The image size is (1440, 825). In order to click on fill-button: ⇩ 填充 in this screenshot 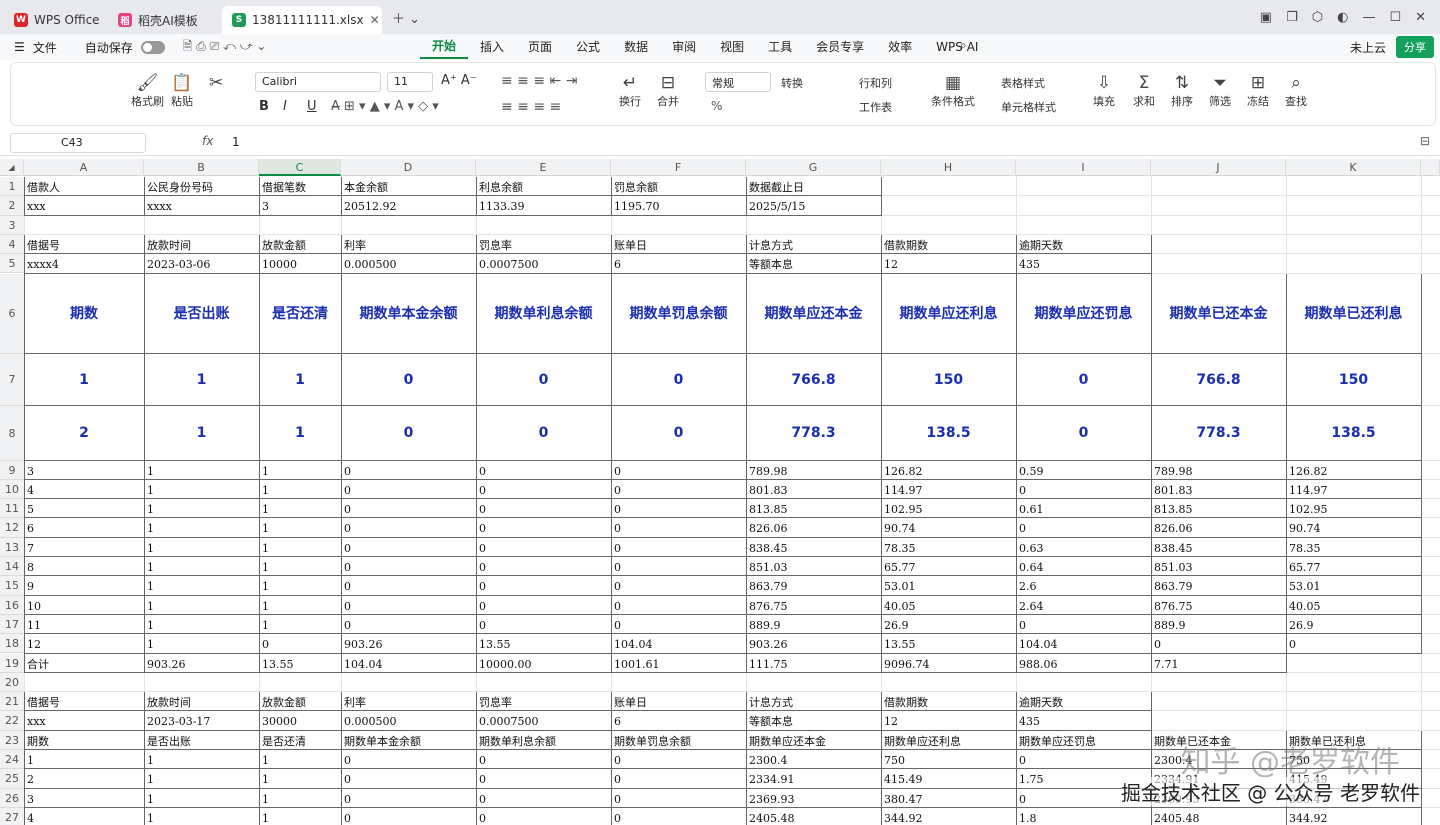, I will do `click(1104, 91)`.